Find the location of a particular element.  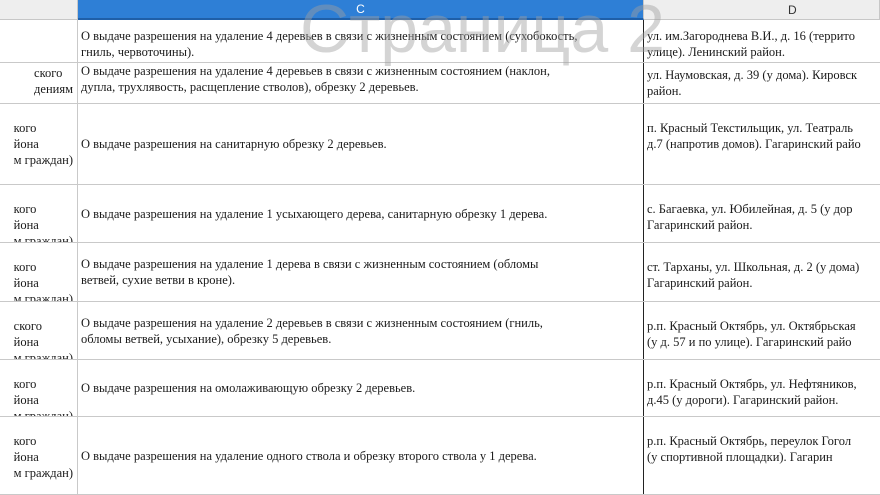

cell-b: ского дениям is located at coordinates (39, 83).